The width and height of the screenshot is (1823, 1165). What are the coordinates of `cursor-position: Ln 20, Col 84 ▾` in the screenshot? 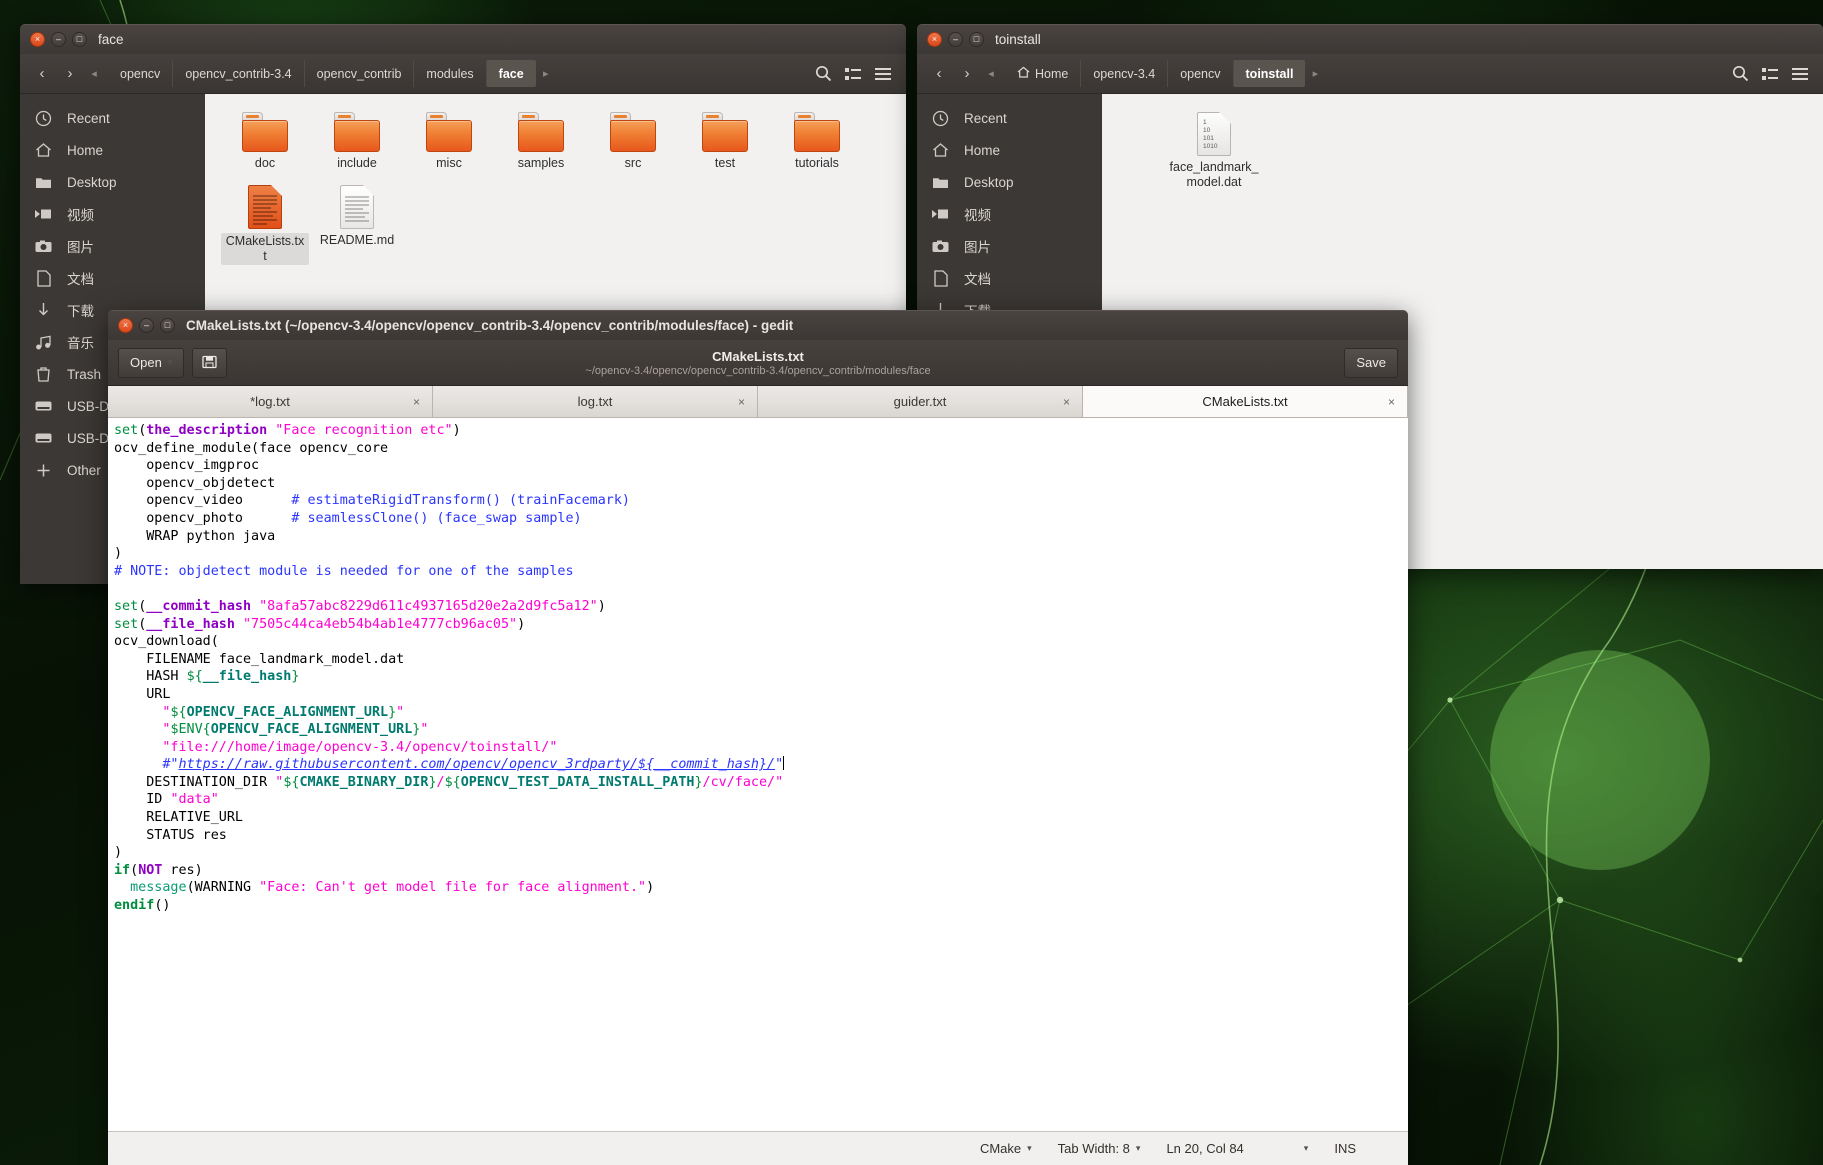 It's located at (1237, 1148).